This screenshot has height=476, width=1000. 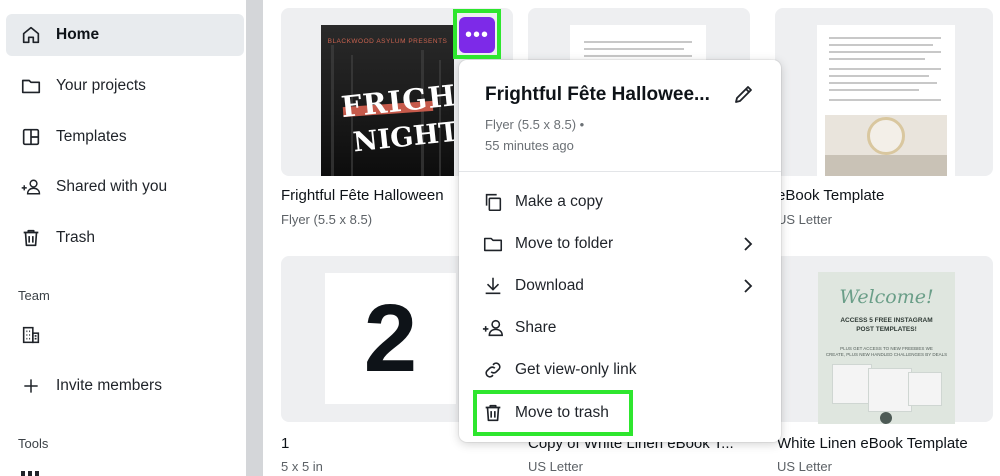 I want to click on team-item, so click(x=125, y=335).